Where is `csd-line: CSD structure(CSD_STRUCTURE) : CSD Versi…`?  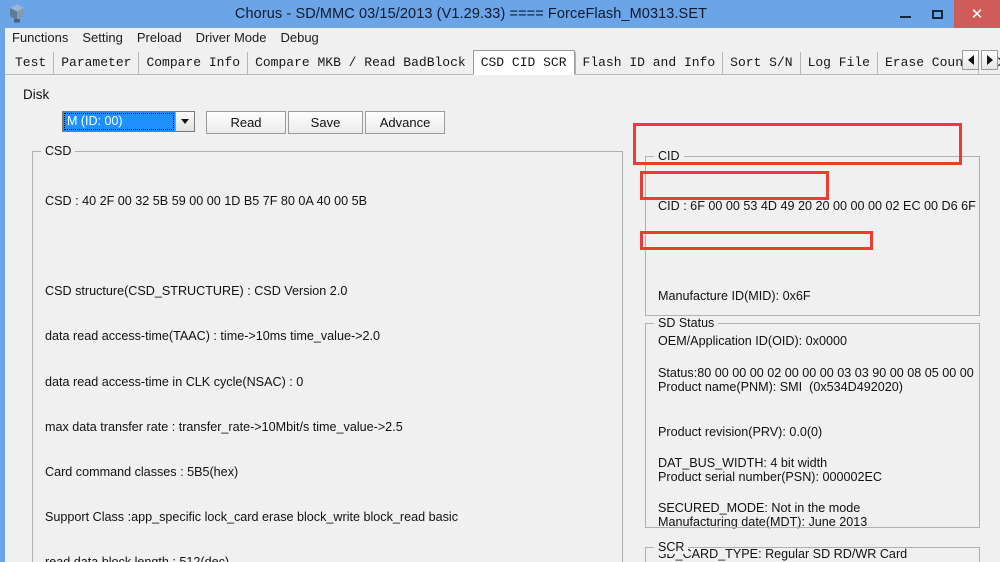 csd-line: CSD structure(CSD_STRUCTURE) : CSD Versi… is located at coordinates (196, 291).